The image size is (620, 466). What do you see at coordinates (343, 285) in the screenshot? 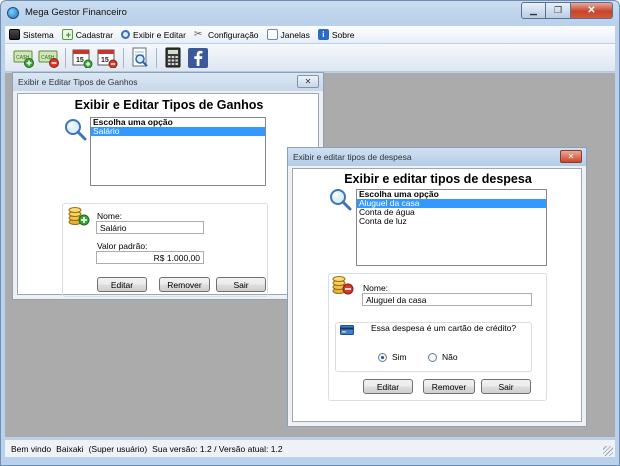
I see `coins-remove-icon` at bounding box center [343, 285].